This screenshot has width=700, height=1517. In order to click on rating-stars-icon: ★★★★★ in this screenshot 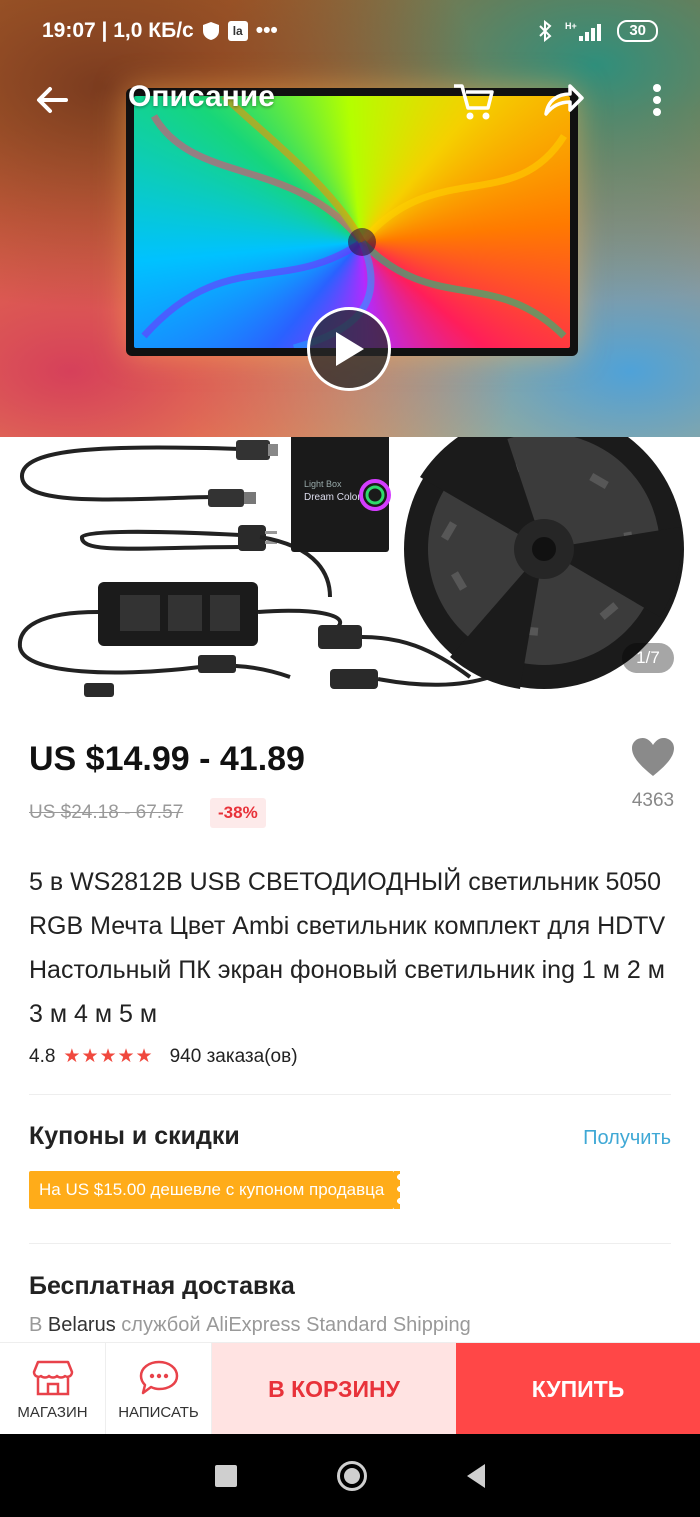, I will do `click(108, 1056)`.